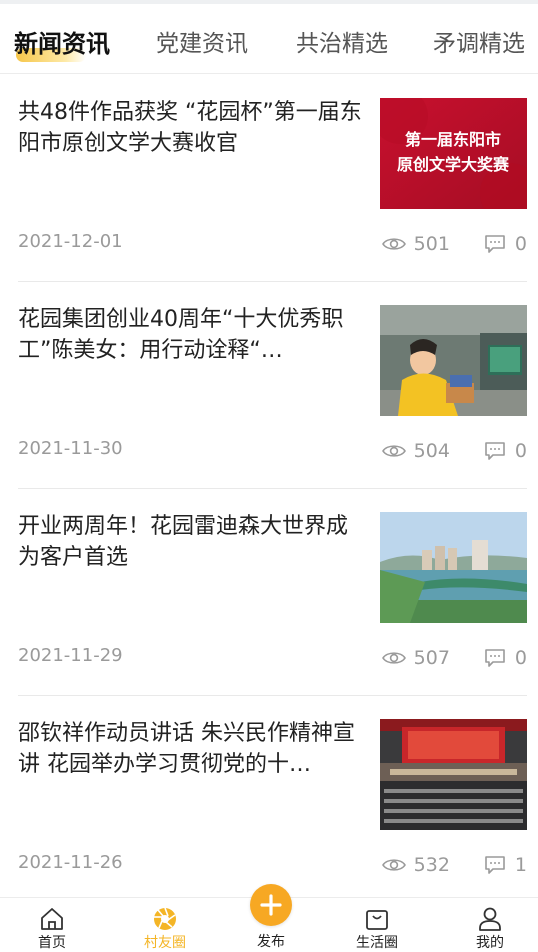  Describe the element at coordinates (520, 865) in the screenshot. I see `comment-count: 1` at that location.